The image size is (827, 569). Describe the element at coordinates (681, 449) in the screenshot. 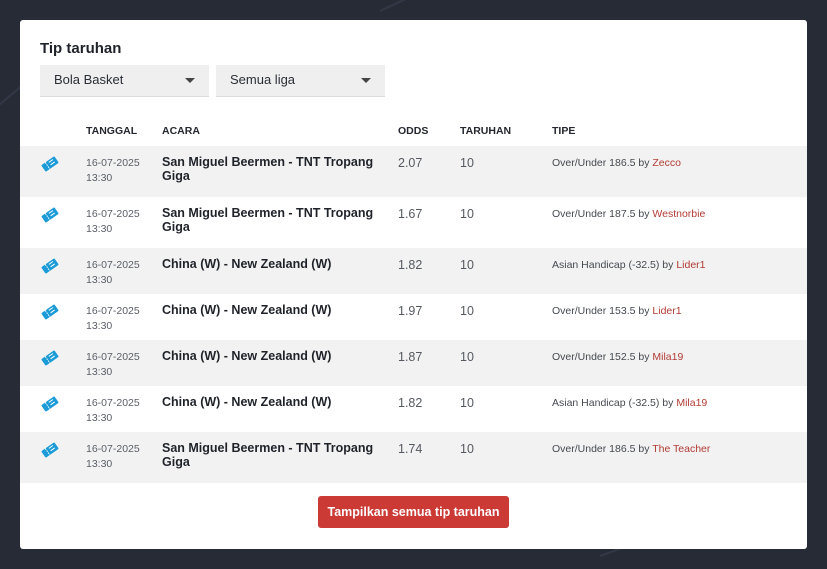

I see `tipster-link: The Teacher` at that location.